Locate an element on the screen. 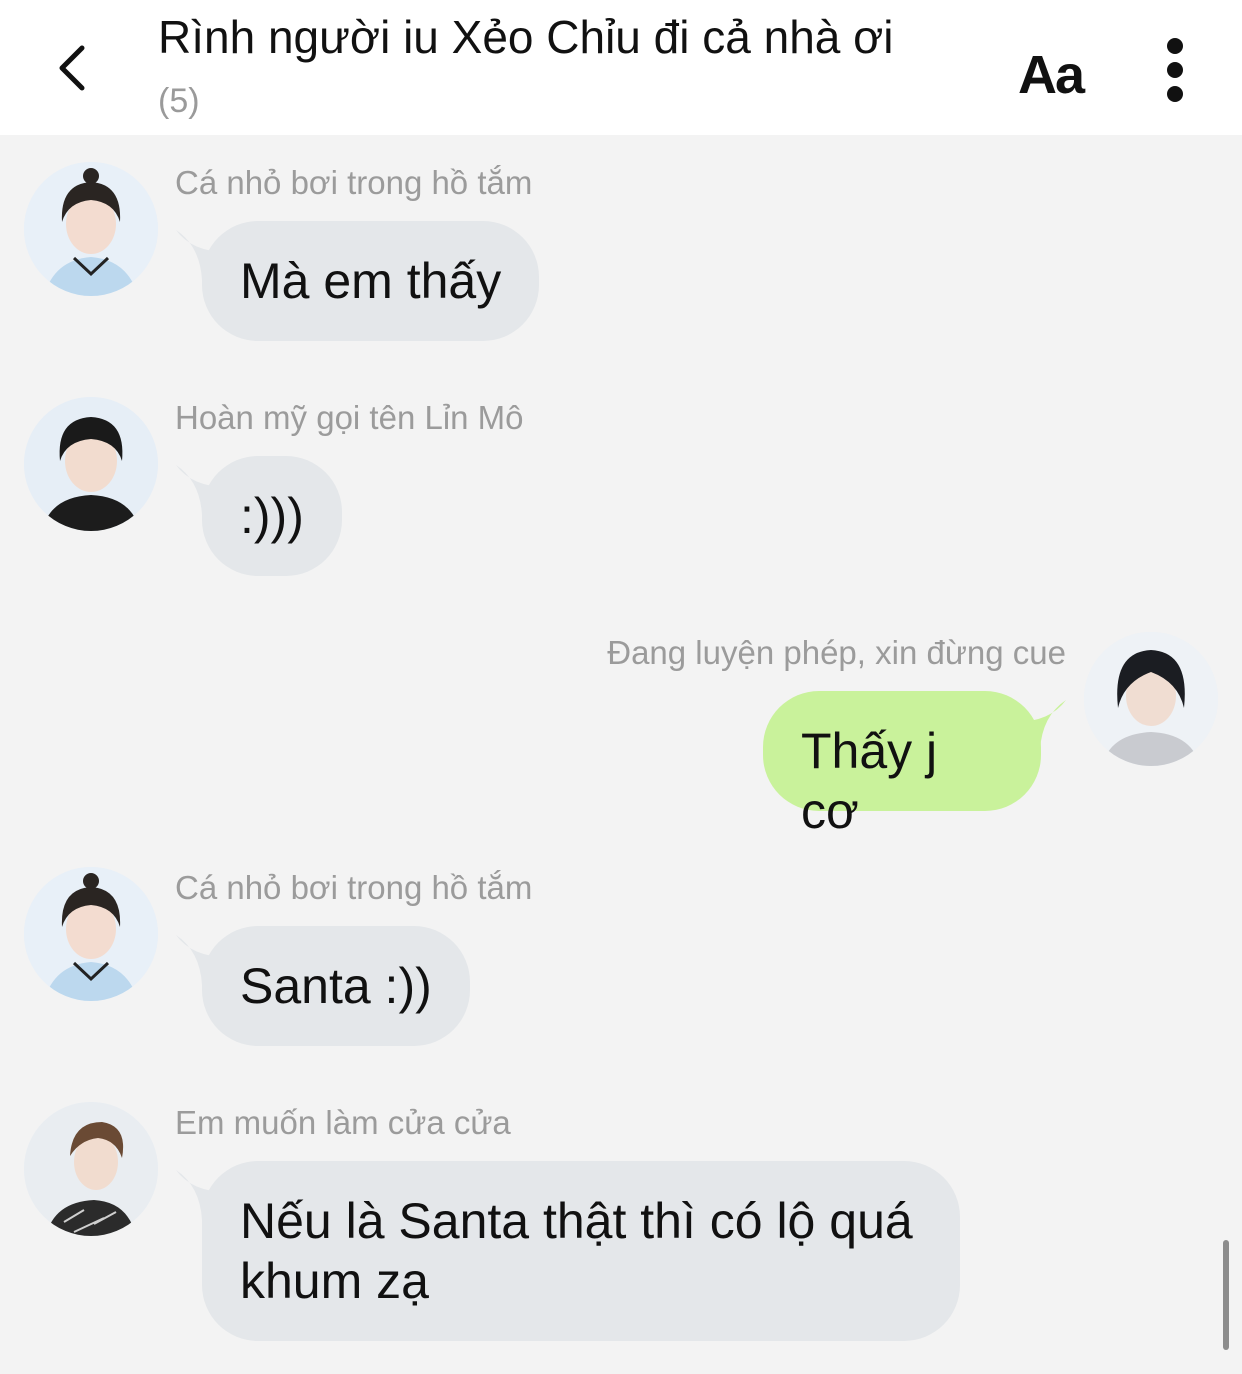  scrollbar is located at coordinates (1226, 1295).